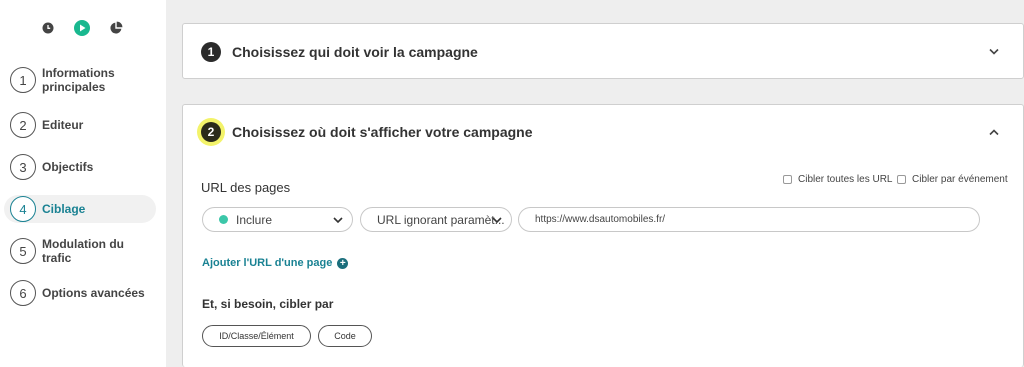  I want to click on add-page-url-link: Ajouter l'URL d'une page +, so click(275, 263).